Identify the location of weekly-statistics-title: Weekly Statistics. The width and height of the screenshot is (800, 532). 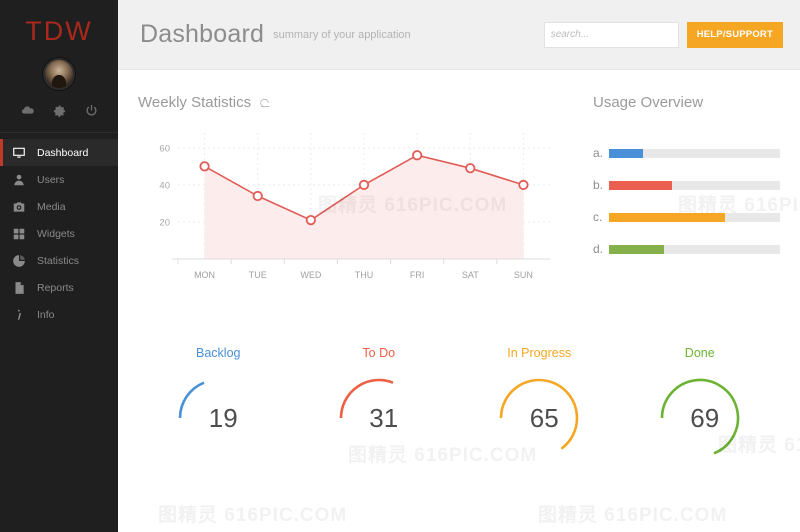
(195, 102).